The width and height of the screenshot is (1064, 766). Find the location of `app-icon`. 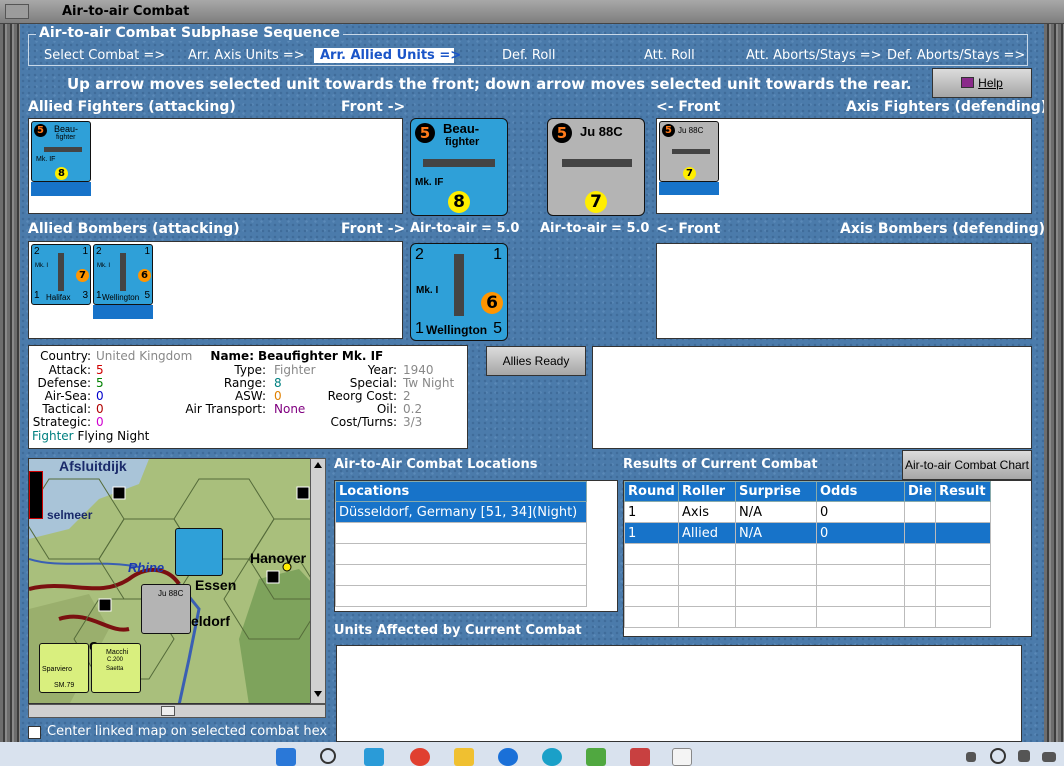

app-icon is located at coordinates (374, 757).